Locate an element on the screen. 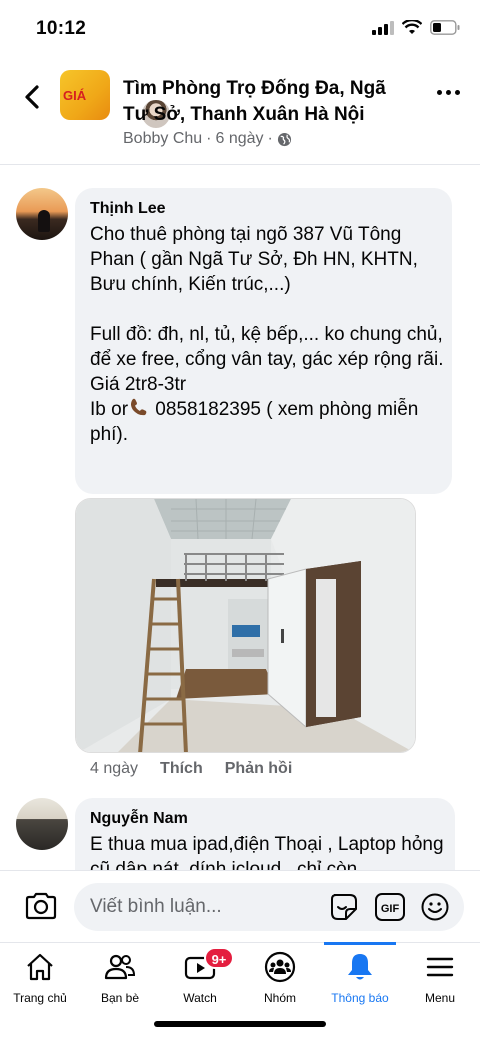  post-author: Bobby Chu is located at coordinates (162, 139).